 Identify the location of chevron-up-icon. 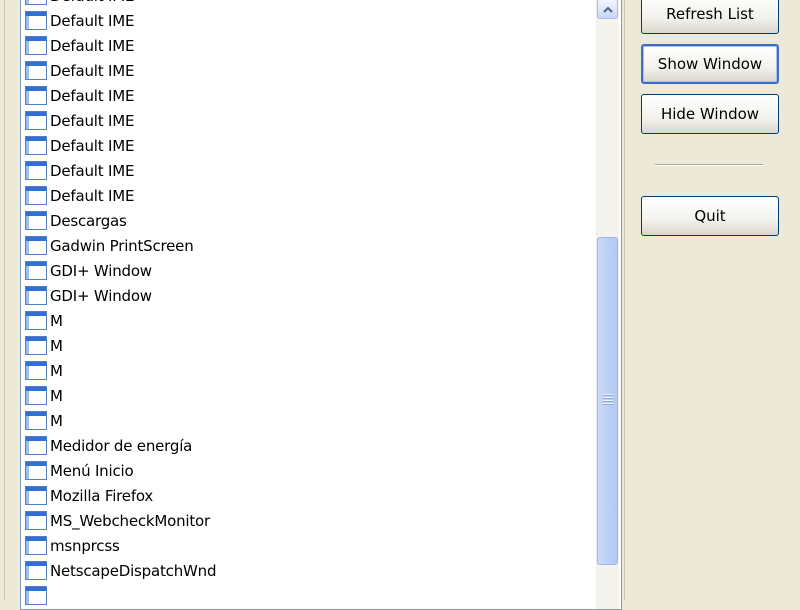
(607, 9).